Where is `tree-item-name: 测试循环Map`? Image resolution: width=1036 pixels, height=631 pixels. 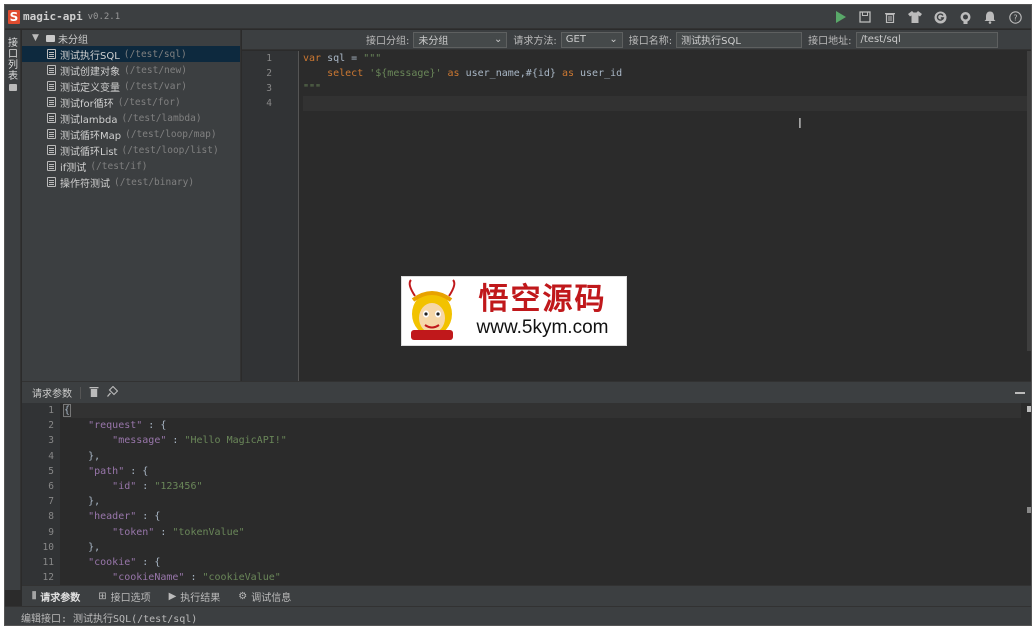
tree-item-name: 测试循环Map is located at coordinates (91, 136).